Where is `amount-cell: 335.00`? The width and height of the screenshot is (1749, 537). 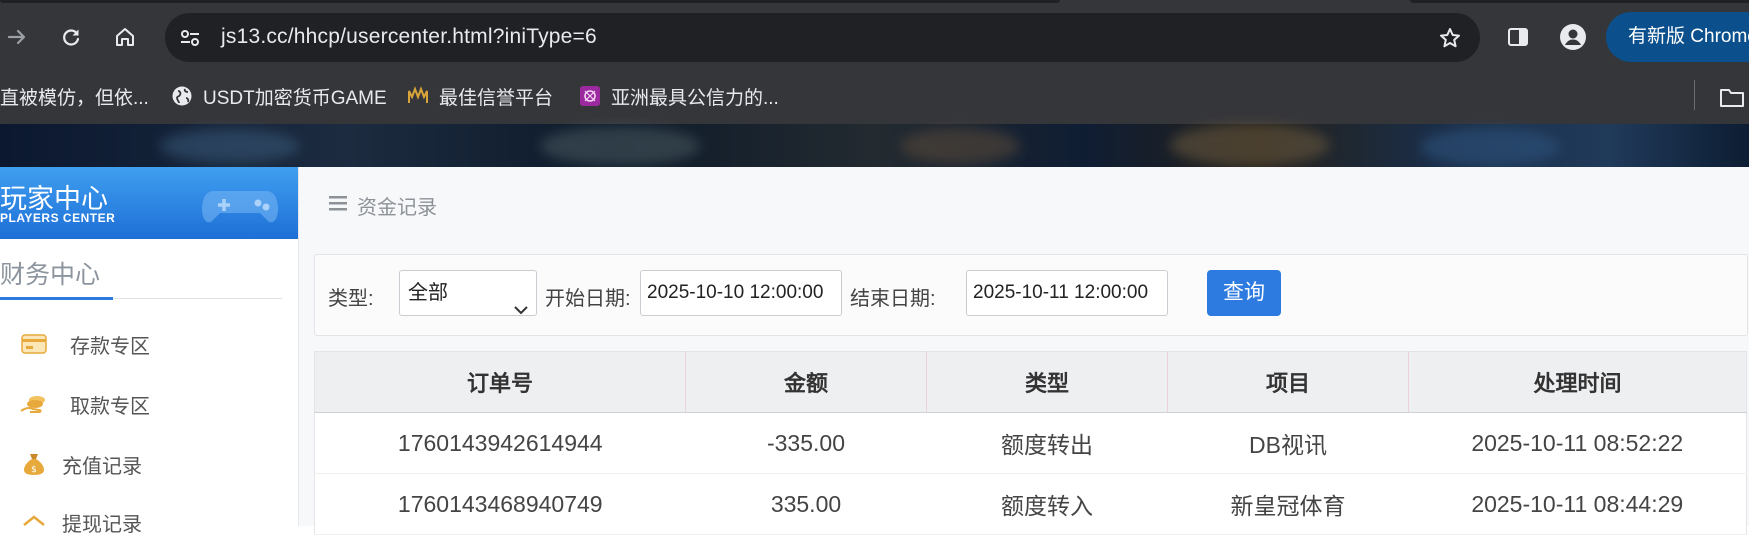
amount-cell: 335.00 is located at coordinates (806, 504).